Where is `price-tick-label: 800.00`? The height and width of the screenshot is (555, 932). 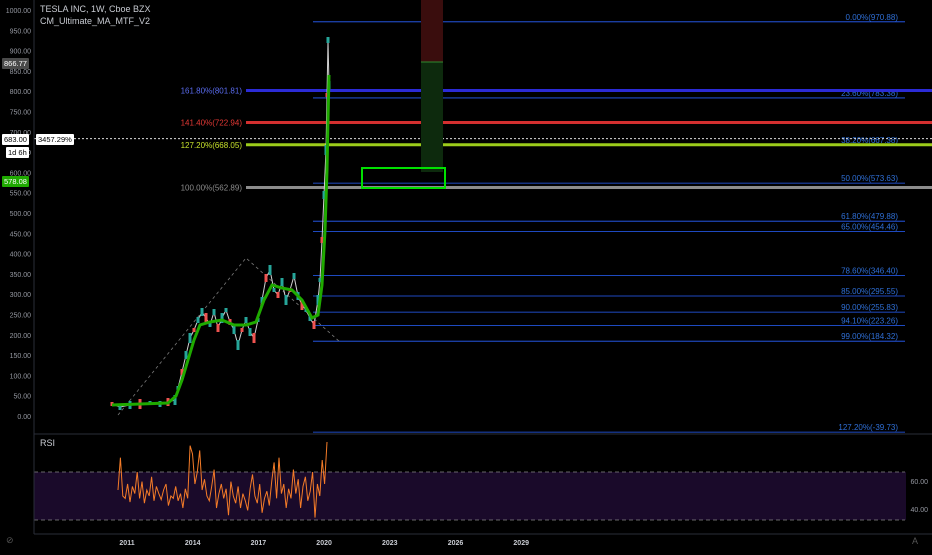
price-tick-label: 800.00 is located at coordinates (21, 92).